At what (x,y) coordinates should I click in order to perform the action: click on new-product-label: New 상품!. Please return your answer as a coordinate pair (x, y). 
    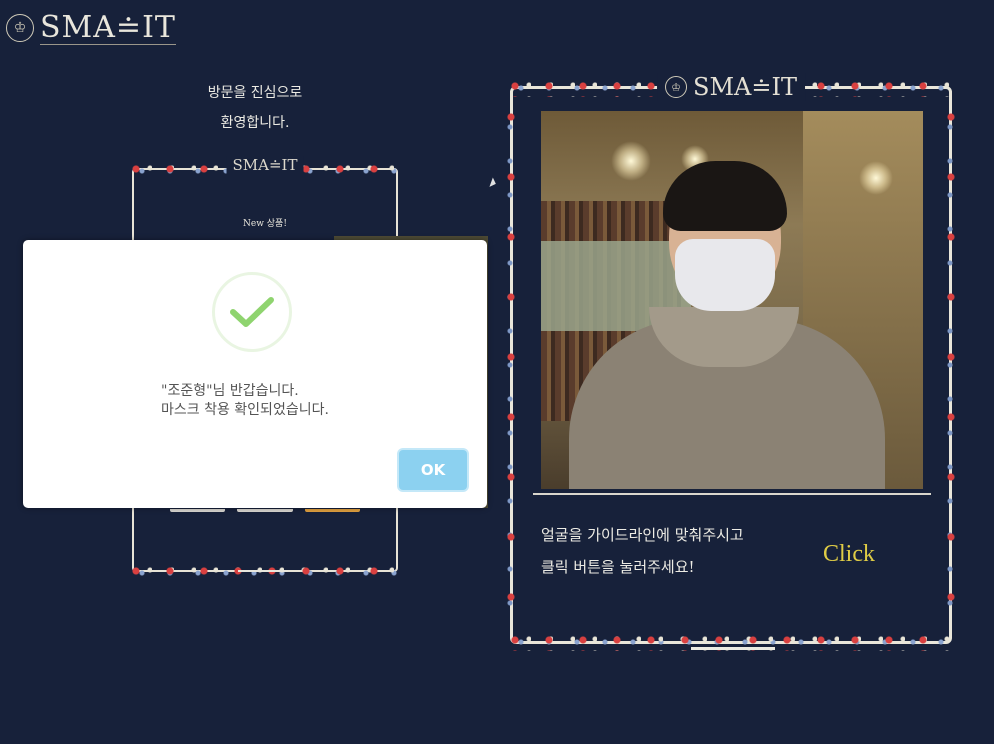
    Looking at the image, I should click on (265, 224).